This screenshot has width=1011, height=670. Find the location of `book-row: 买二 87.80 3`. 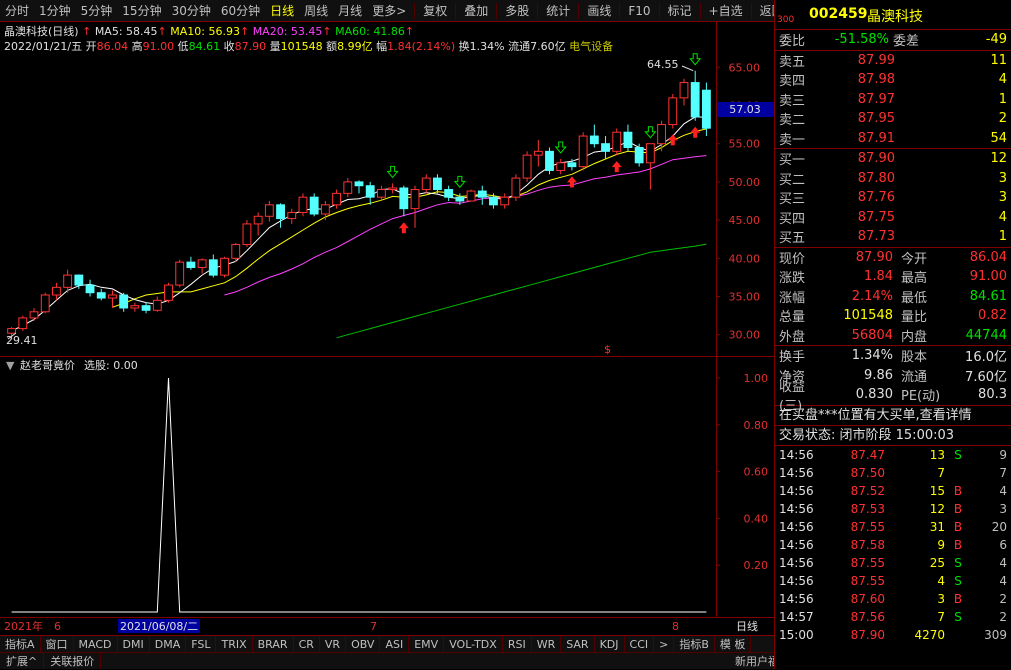

book-row: 买二 87.80 3 is located at coordinates (893, 179).